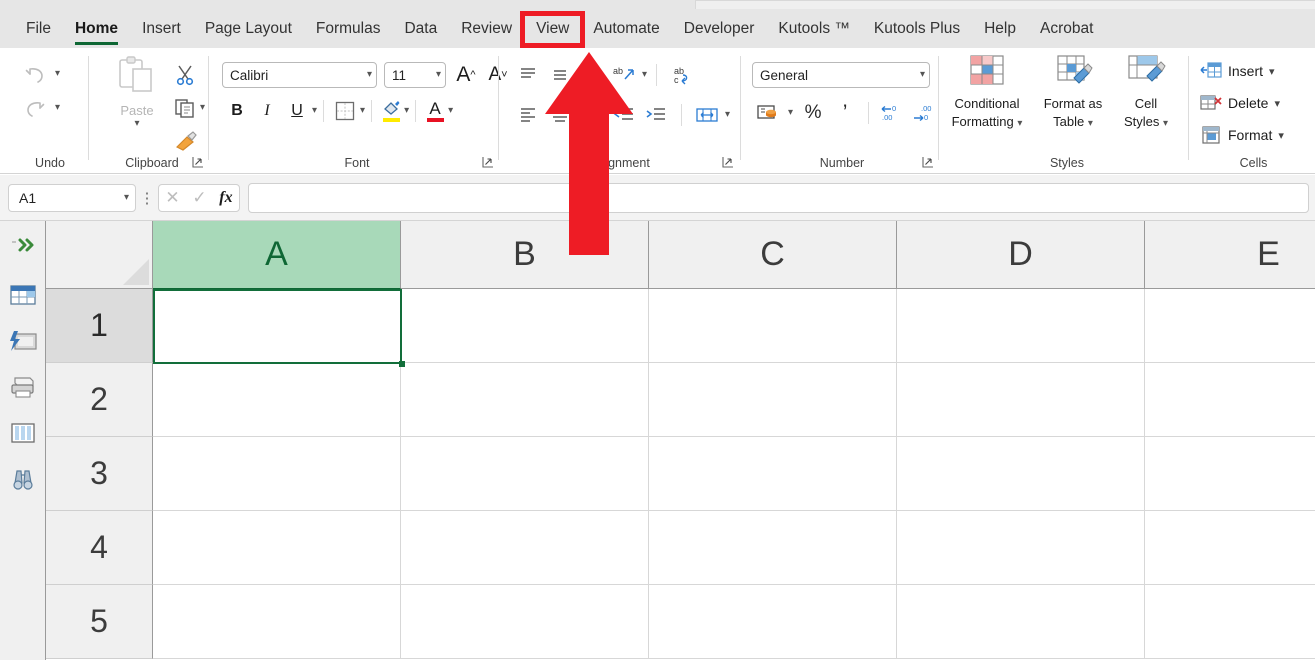 The width and height of the screenshot is (1315, 660). Describe the element at coordinates (277, 474) in the screenshot. I see `cell-A3` at that location.